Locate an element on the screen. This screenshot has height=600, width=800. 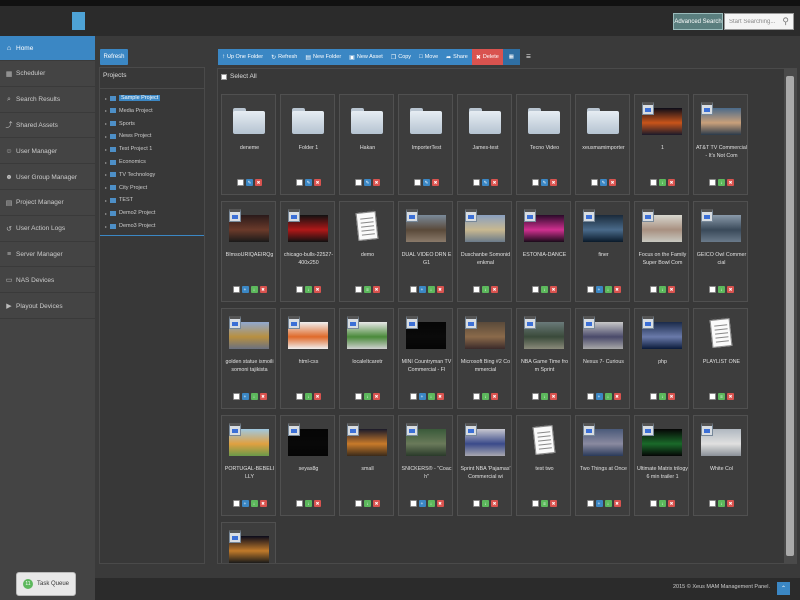
asset-card: Folder 1 ✎ ✖ is located at coordinates (307, 144).